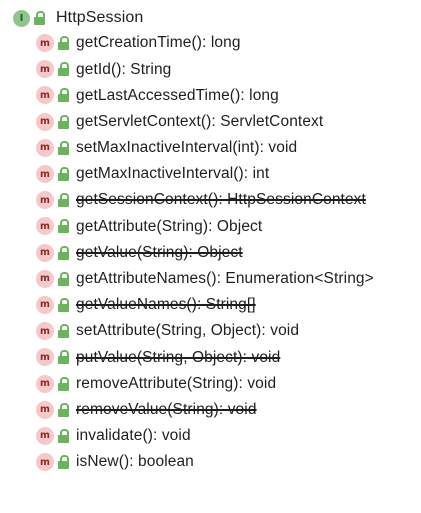  I want to click on method-row: m removeValue(String): void, so click(210, 410).